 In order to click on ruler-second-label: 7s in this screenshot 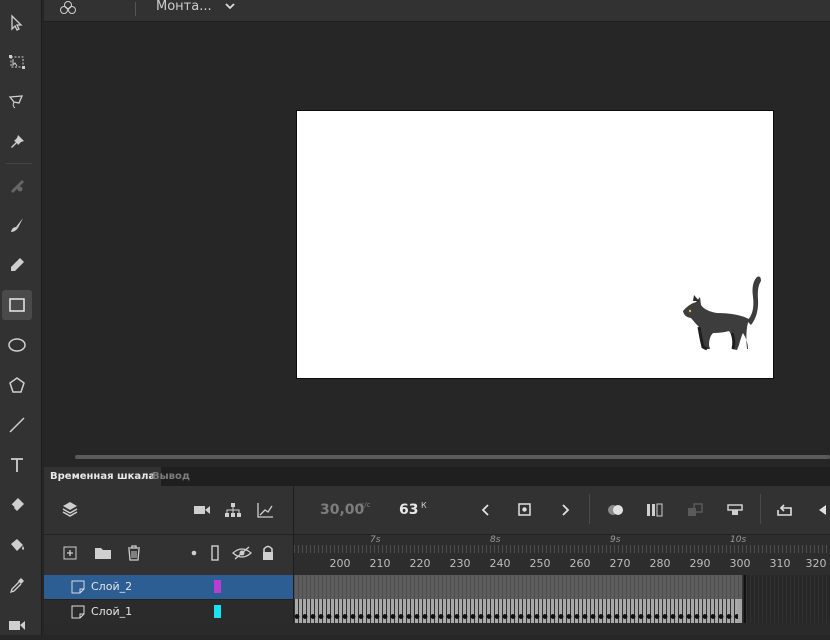, I will do `click(375, 540)`.